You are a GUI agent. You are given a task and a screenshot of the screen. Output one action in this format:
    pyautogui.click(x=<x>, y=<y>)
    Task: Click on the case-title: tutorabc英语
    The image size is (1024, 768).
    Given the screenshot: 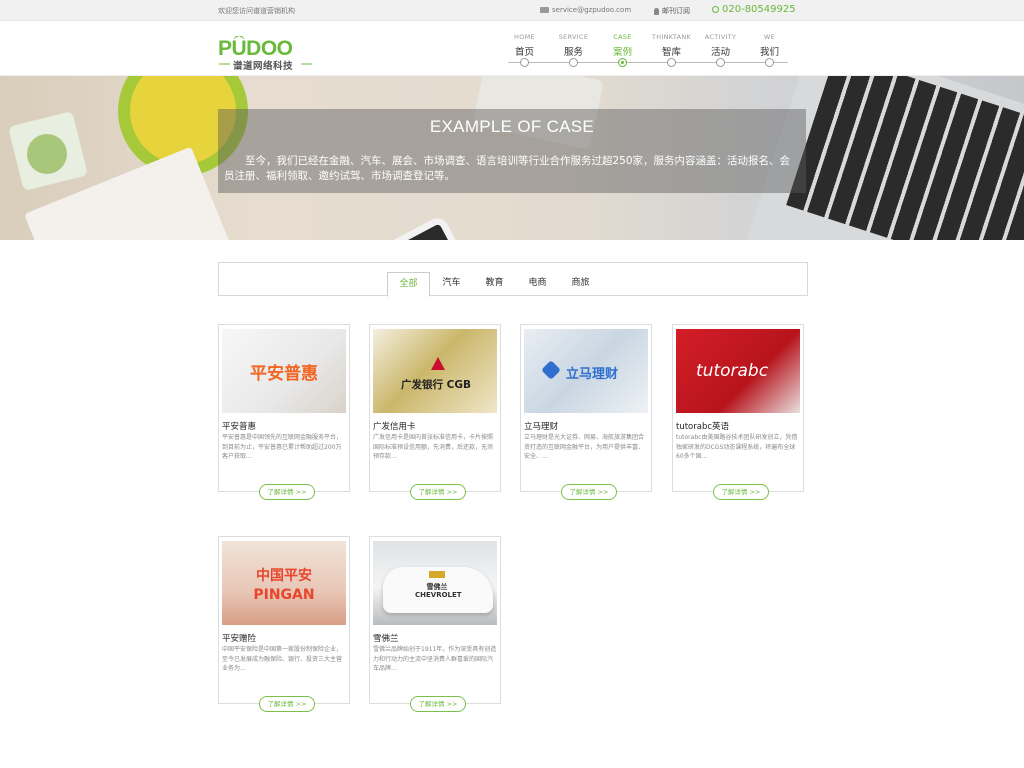 What is the action you would take?
    pyautogui.click(x=702, y=426)
    